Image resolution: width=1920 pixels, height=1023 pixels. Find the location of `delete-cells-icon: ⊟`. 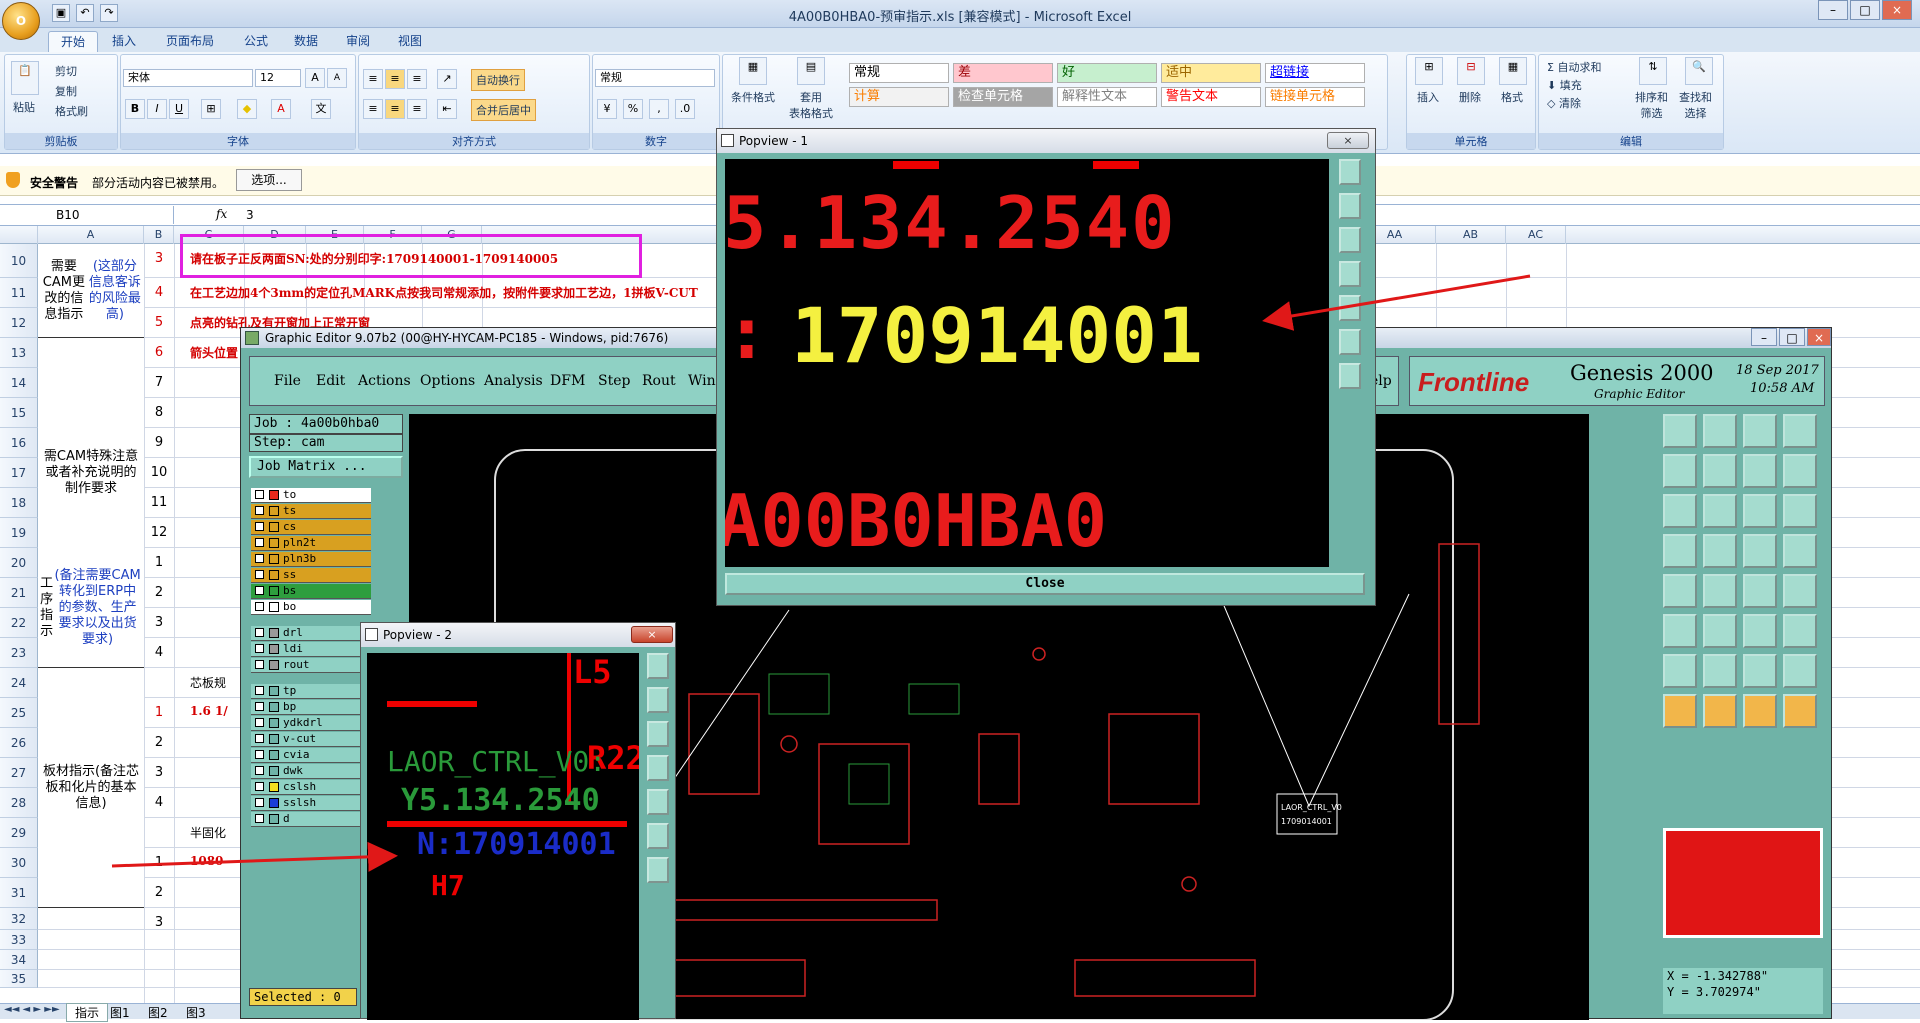

delete-cells-icon: ⊟ is located at coordinates (1471, 71).